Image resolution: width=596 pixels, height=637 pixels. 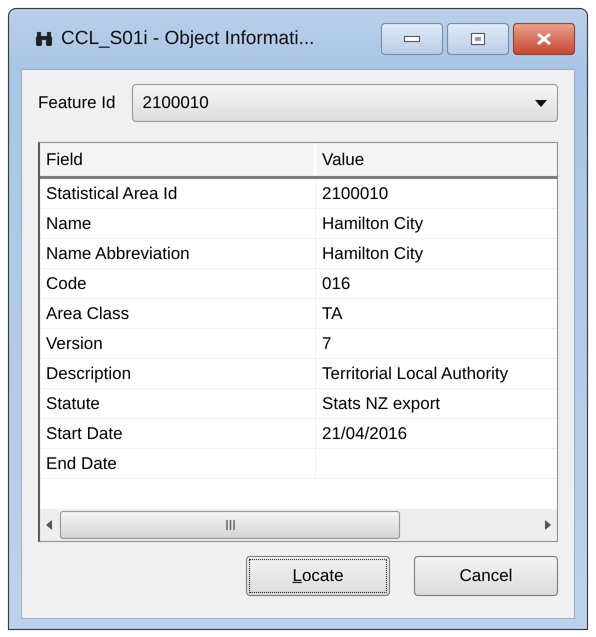 I want to click on scroll-left-icon, so click(x=49, y=525).